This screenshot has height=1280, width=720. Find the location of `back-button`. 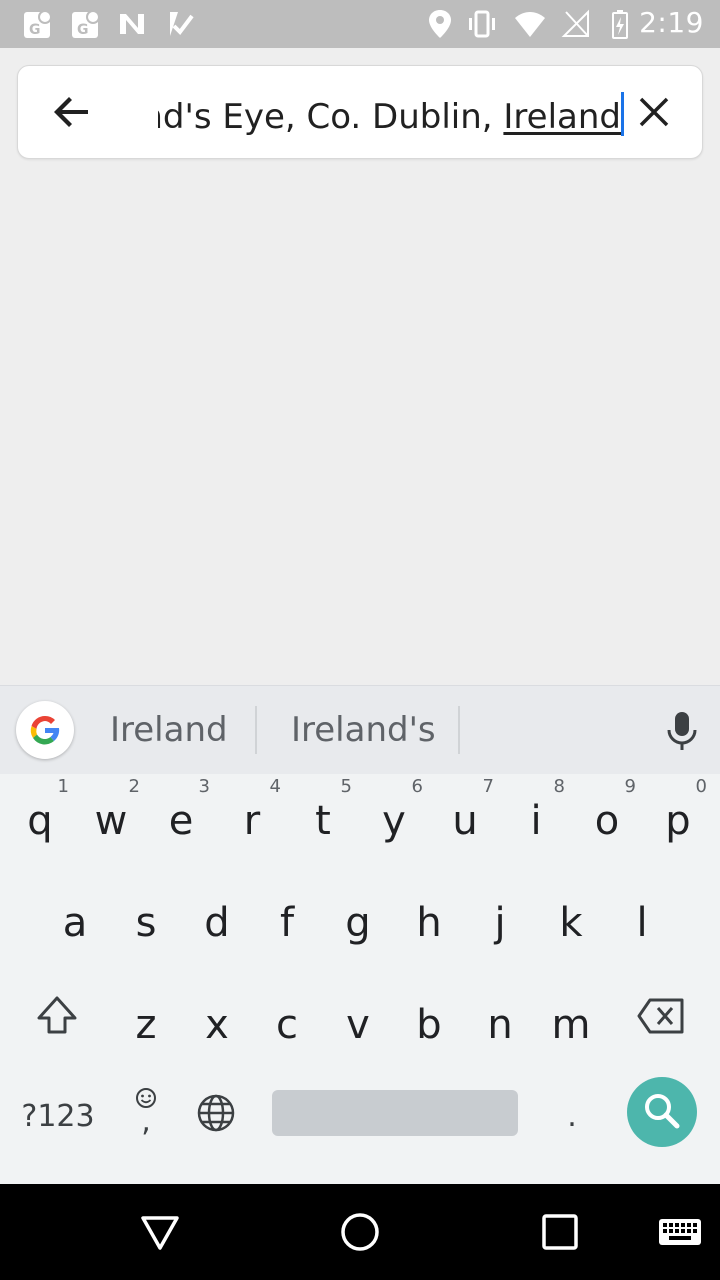

back-button is located at coordinates (72, 112).